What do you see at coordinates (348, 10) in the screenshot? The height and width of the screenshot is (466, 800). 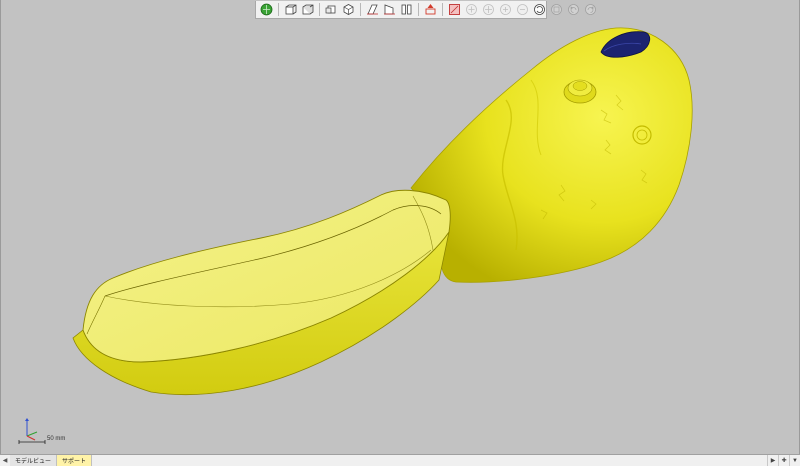 I see `cube-iso-view-icon` at bounding box center [348, 10].